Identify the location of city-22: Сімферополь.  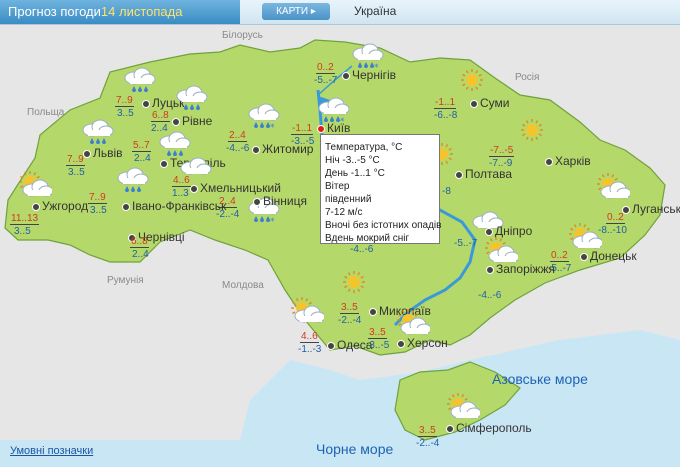
(489, 428).